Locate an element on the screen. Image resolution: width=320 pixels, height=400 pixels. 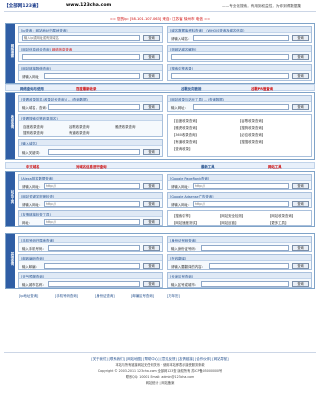
links-input: http:// is located at coordinates (92, 222).